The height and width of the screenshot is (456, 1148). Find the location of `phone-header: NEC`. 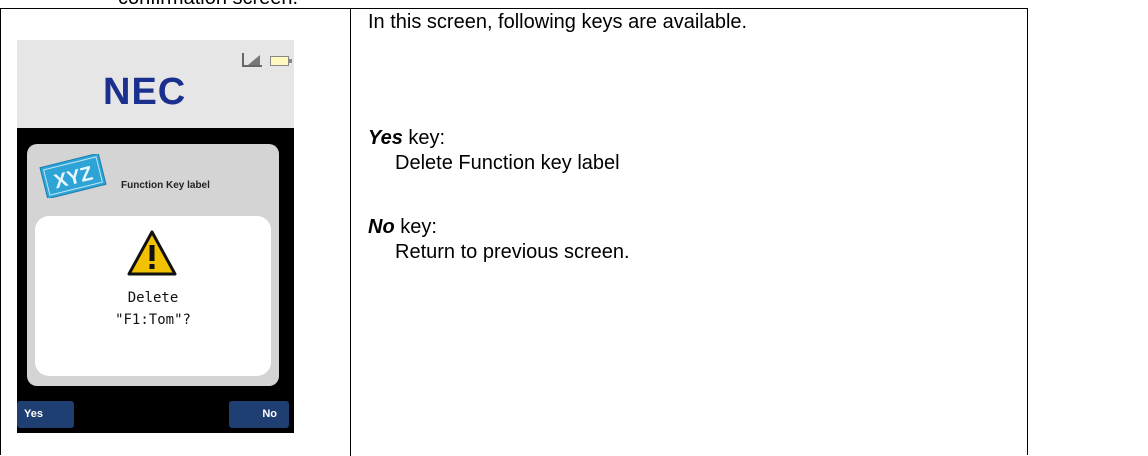

phone-header: NEC is located at coordinates (155, 84).